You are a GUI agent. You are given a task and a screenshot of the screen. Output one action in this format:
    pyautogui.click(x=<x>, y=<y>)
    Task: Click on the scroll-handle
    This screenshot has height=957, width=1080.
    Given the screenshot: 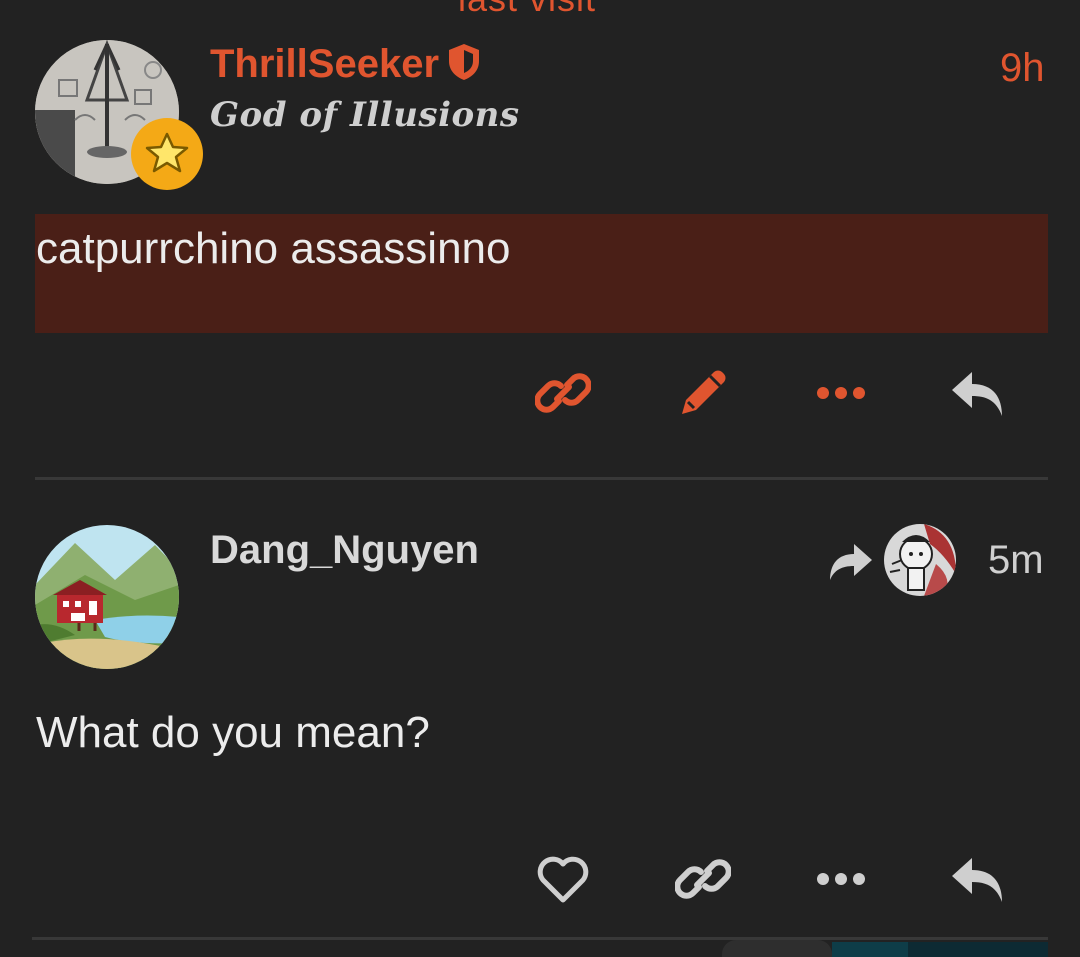 What is the action you would take?
    pyautogui.click(x=777, y=948)
    